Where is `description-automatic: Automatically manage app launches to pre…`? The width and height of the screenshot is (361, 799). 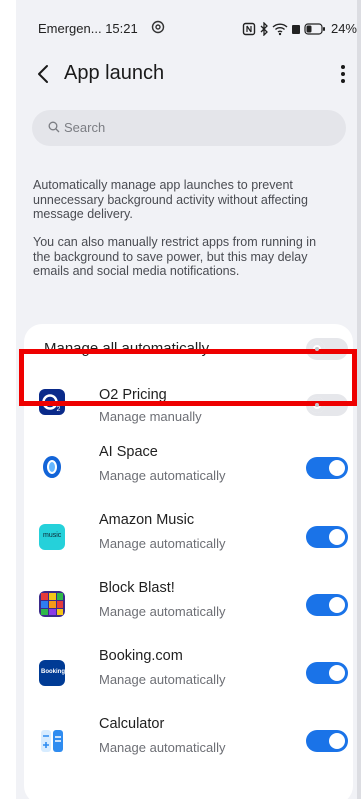 description-automatic: Automatically manage app launches to pre… is located at coordinates (170, 199).